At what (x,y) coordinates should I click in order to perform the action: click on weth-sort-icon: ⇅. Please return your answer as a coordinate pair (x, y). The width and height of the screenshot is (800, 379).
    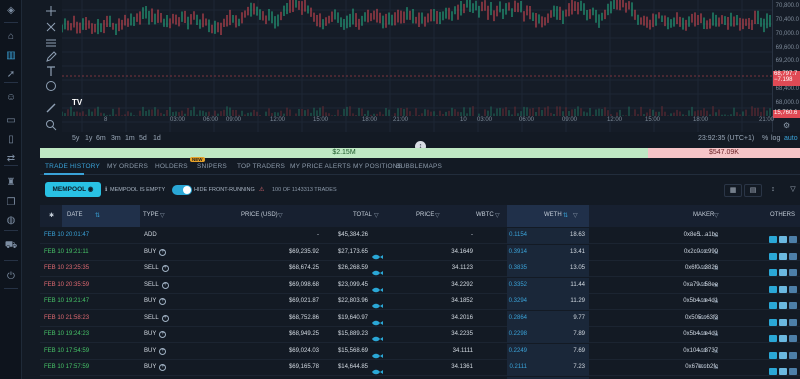
    Looking at the image, I should click on (565, 215).